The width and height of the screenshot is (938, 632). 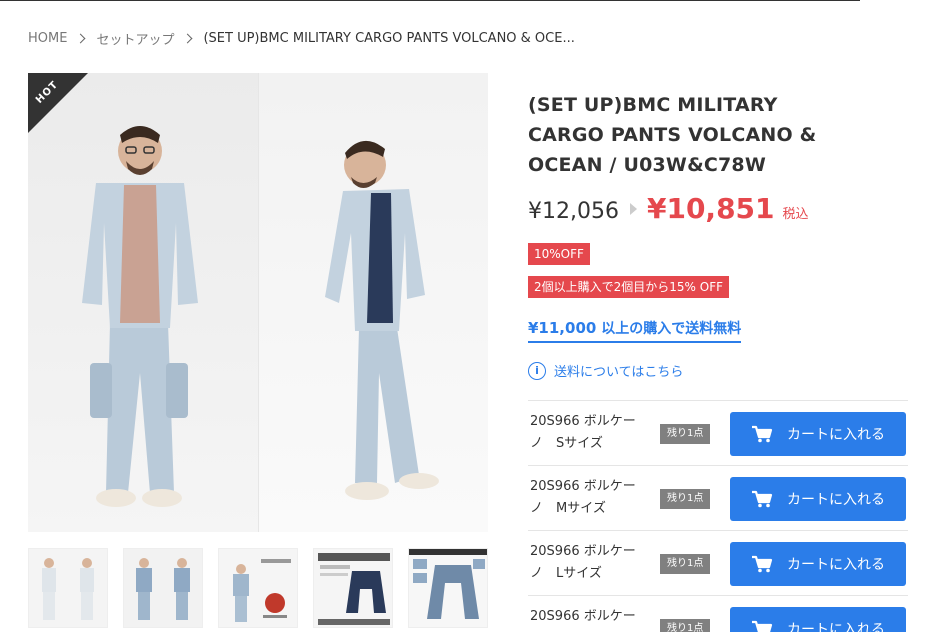 What do you see at coordinates (583, 620) in the screenshot?
I see `variant-name: 20S966 ボルケーノ` at bounding box center [583, 620].